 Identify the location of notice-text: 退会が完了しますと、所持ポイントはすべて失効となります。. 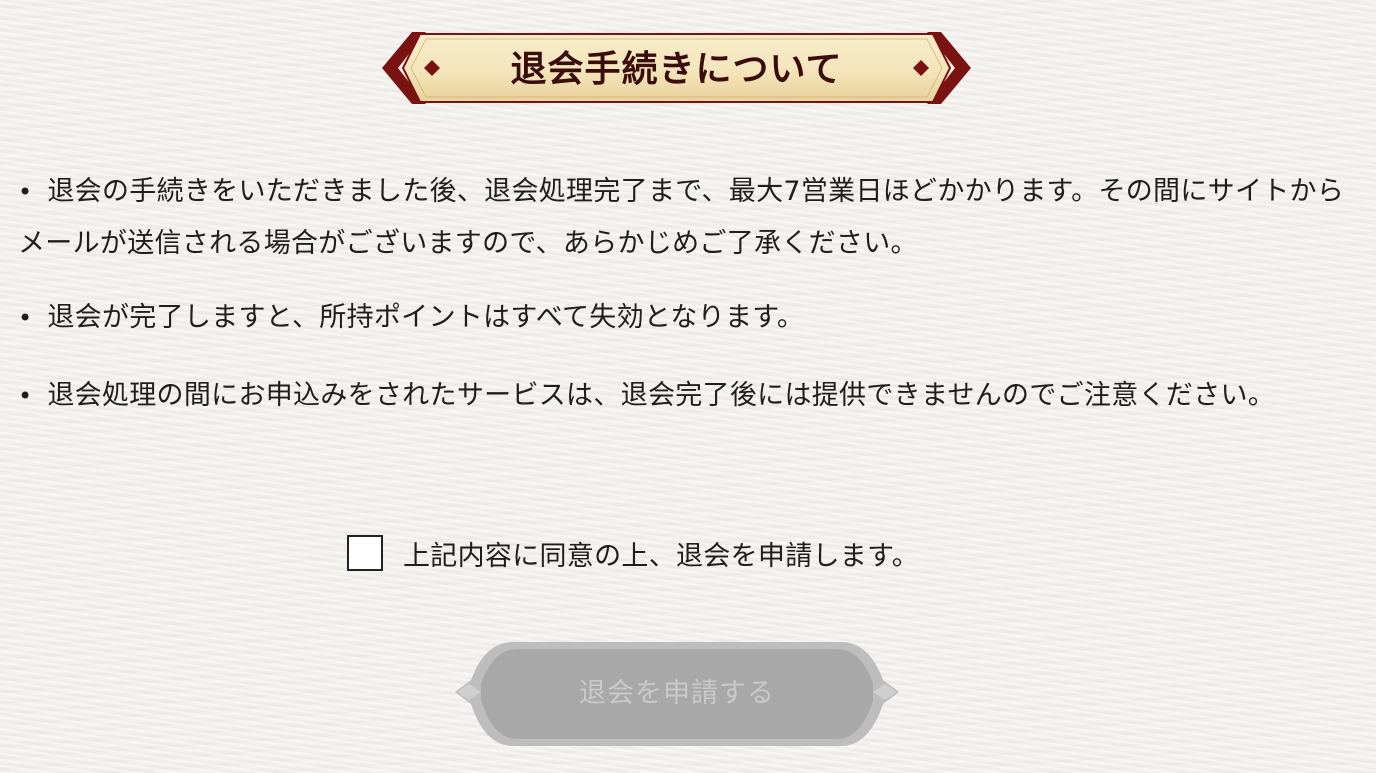
(426, 317).